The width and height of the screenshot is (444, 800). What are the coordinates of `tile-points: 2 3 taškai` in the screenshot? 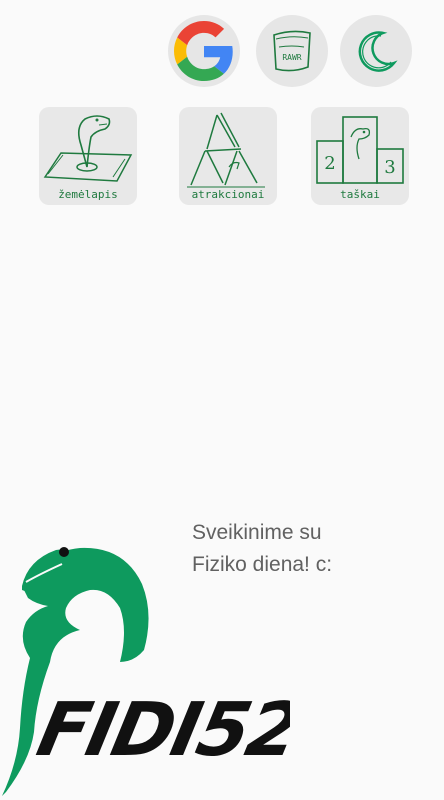 It's located at (360, 156).